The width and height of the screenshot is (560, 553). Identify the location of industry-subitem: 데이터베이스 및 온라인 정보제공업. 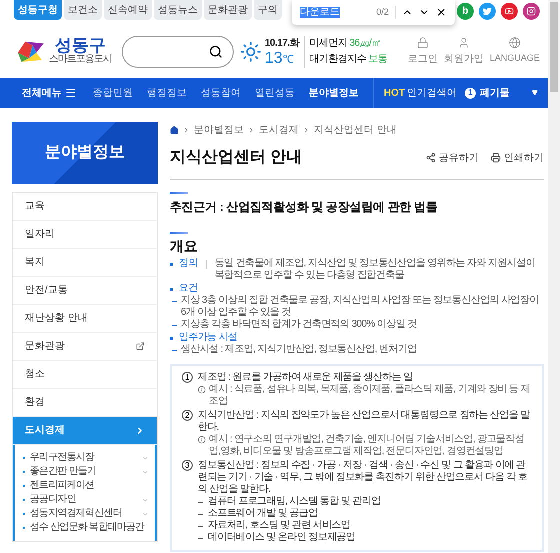
(282, 538).